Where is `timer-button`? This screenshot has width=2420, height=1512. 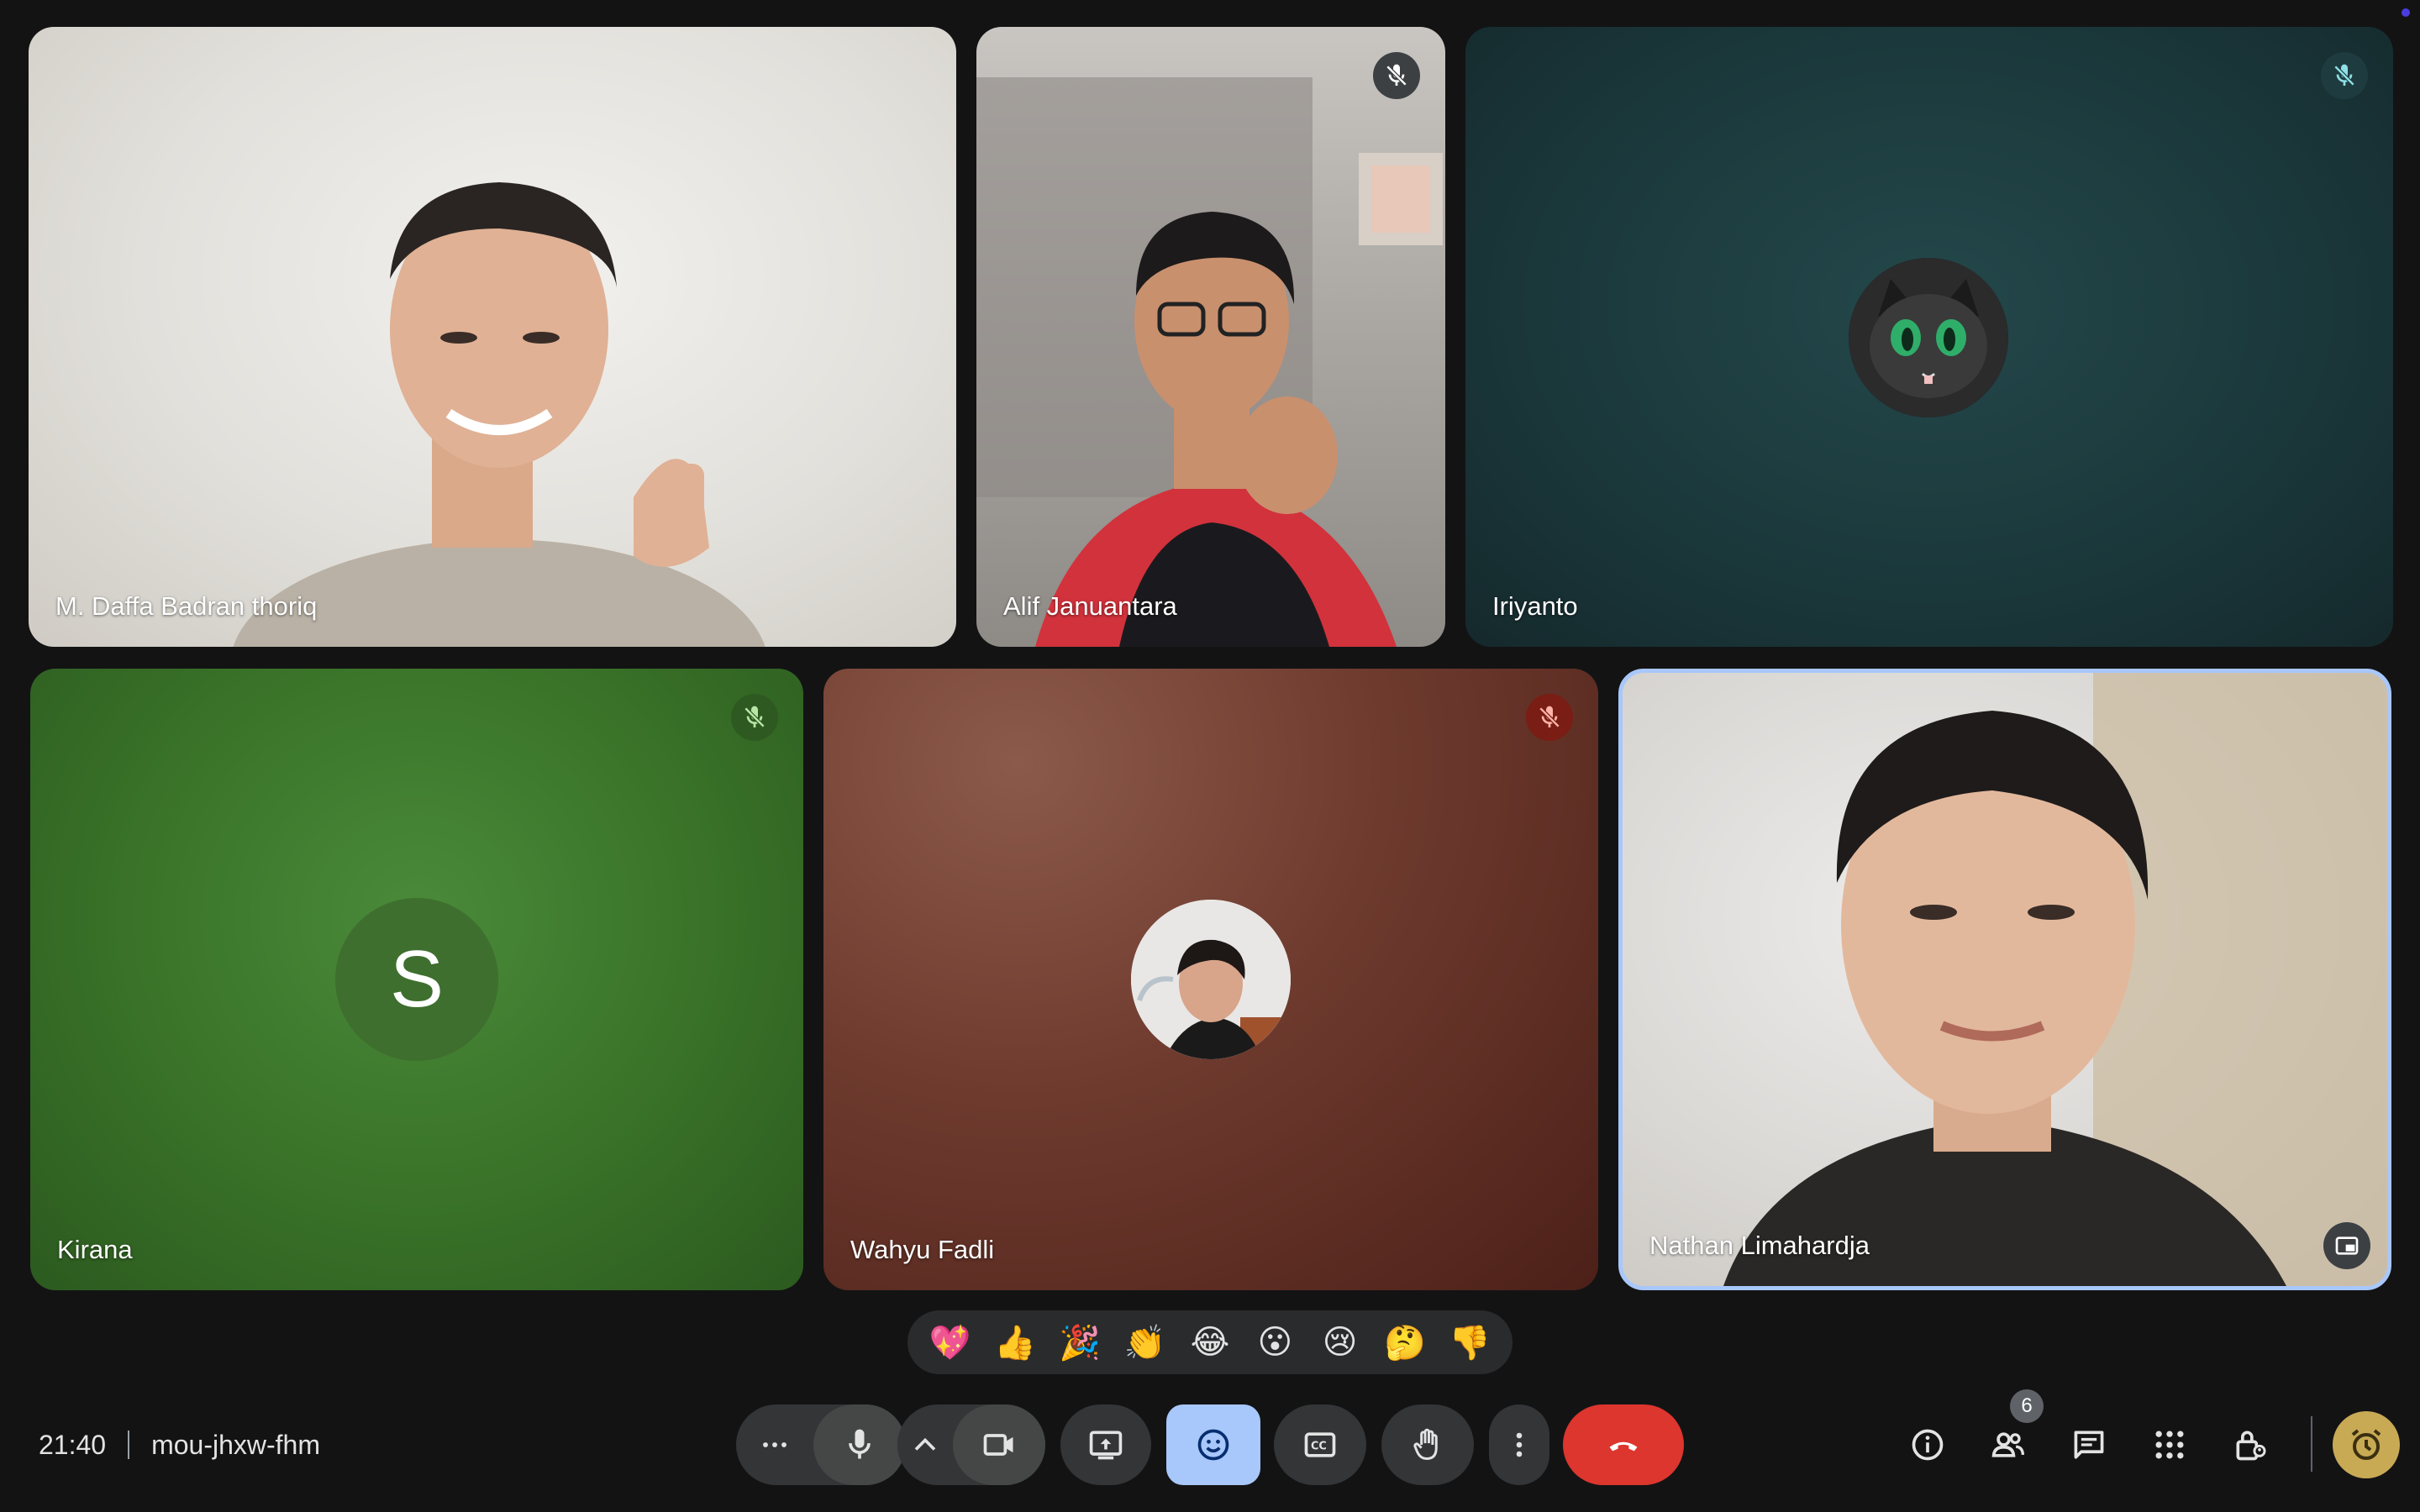
timer-button is located at coordinates (2366, 1444).